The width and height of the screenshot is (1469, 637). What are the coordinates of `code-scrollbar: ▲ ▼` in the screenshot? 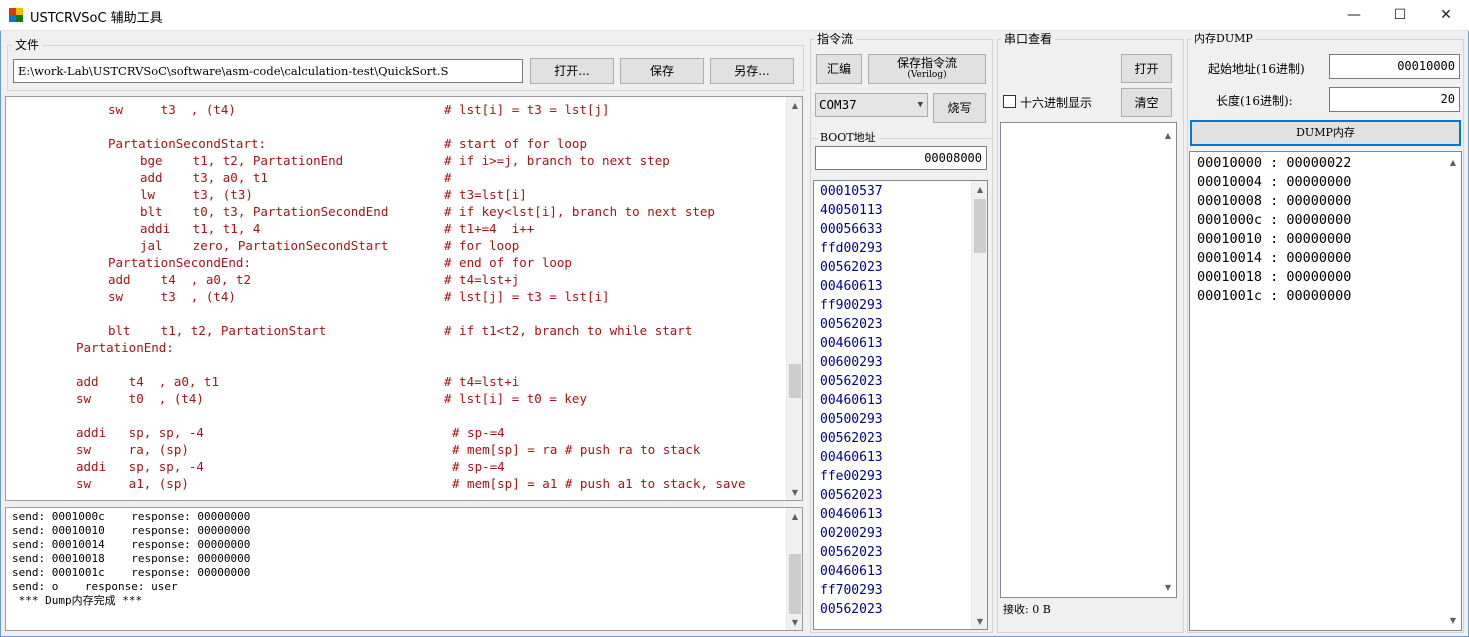 It's located at (794, 298).